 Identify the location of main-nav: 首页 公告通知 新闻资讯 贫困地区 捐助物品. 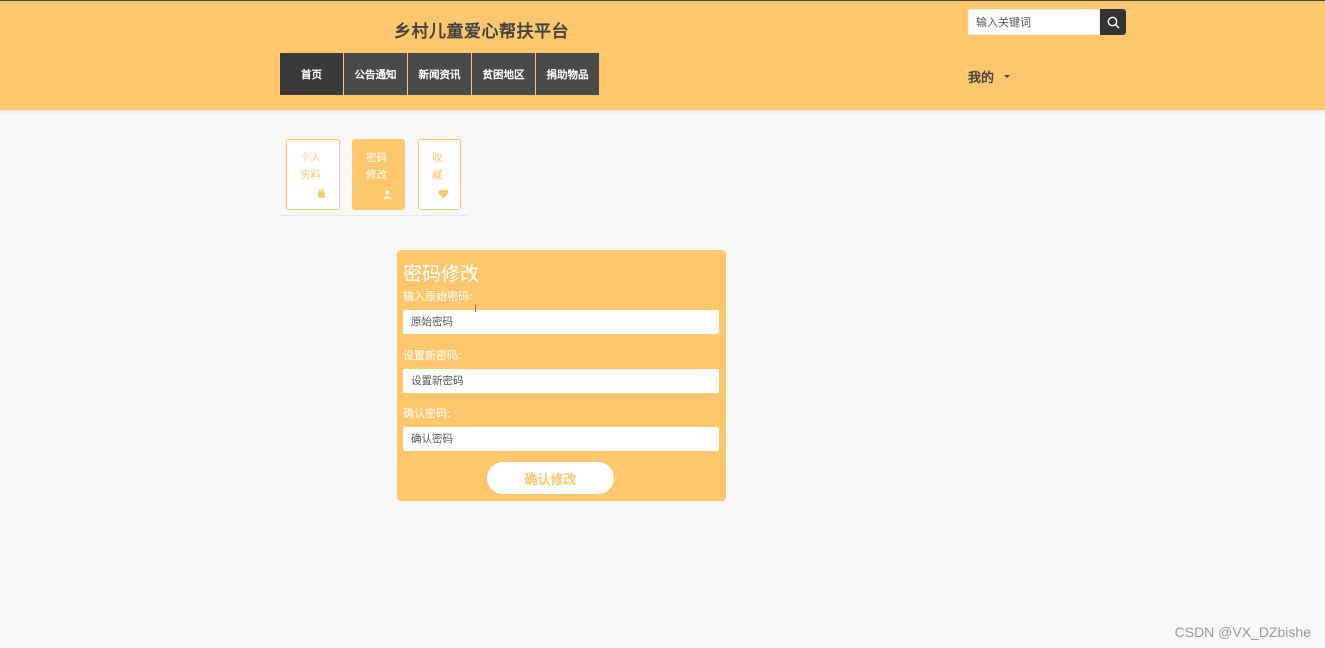
(440, 74).